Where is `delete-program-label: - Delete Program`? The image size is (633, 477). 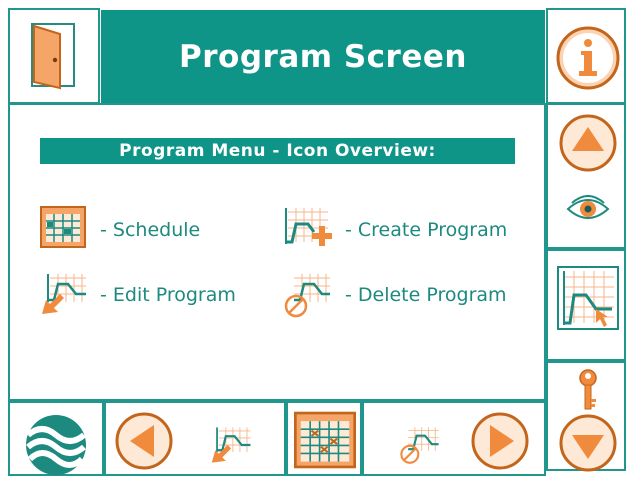
delete-program-label: - Delete Program is located at coordinates (426, 295).